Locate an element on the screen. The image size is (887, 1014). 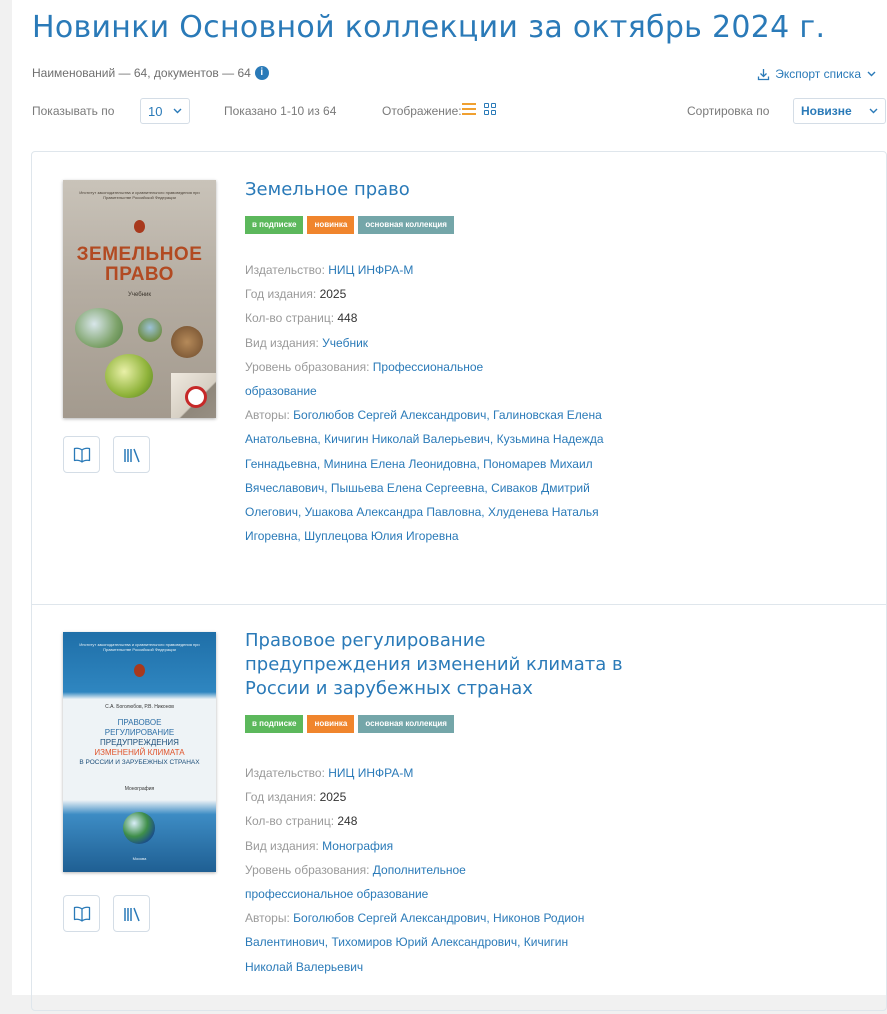
export-label: Экспорт списка is located at coordinates (818, 74).